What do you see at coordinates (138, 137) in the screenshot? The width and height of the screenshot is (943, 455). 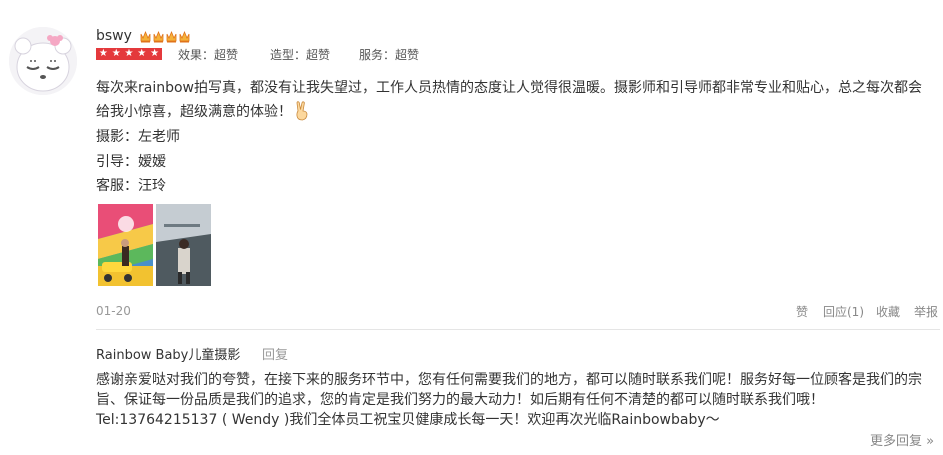 I see `photographer-info: 摄影：左老师` at bounding box center [138, 137].